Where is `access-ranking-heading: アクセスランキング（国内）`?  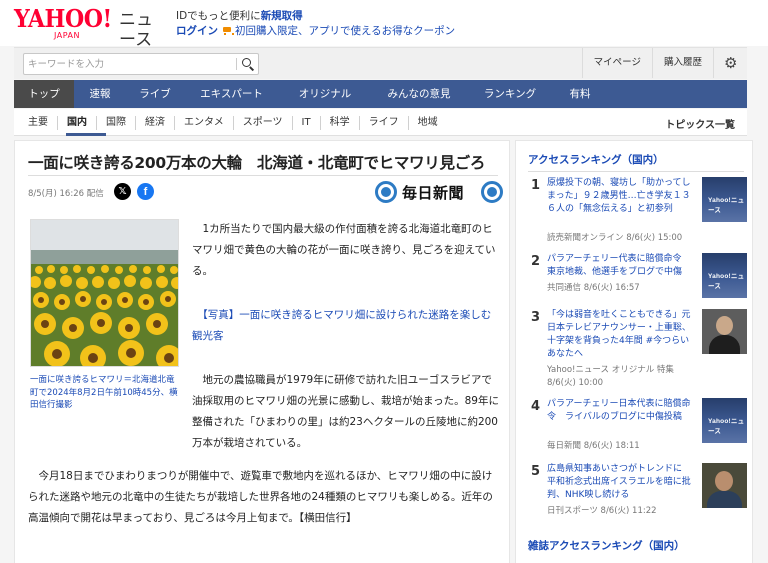
access-ranking-heading: アクセスランキング（国内） is located at coordinates (596, 160).